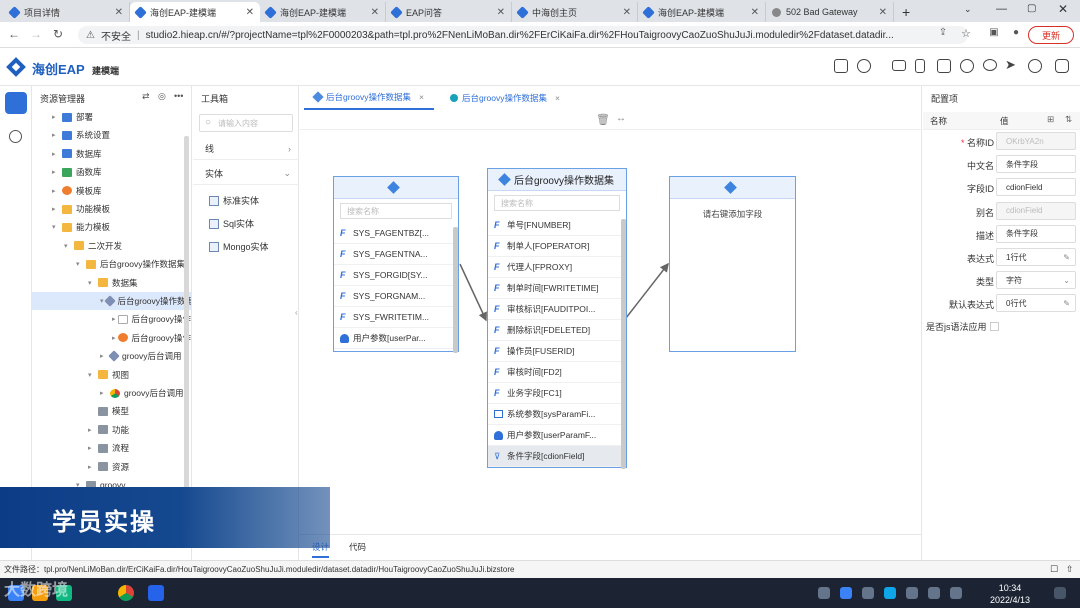  What do you see at coordinates (575, 12) in the screenshot?
I see `browser-tab: 中海创主页 ✕` at bounding box center [575, 12].